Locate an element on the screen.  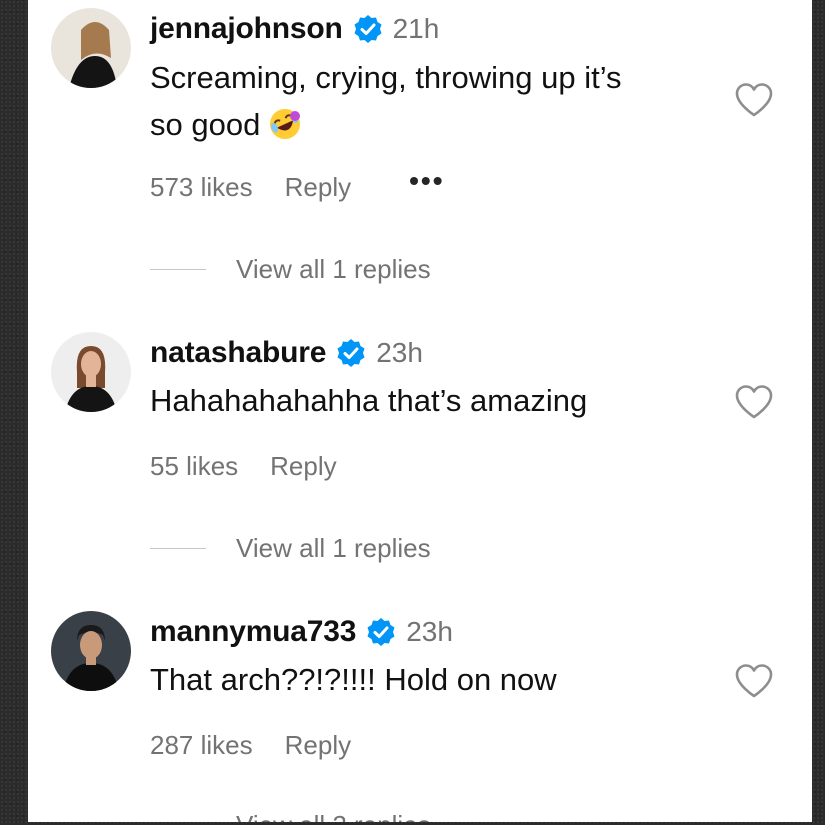
comment-header: natashabure 23h is located at coordinates (286, 353).